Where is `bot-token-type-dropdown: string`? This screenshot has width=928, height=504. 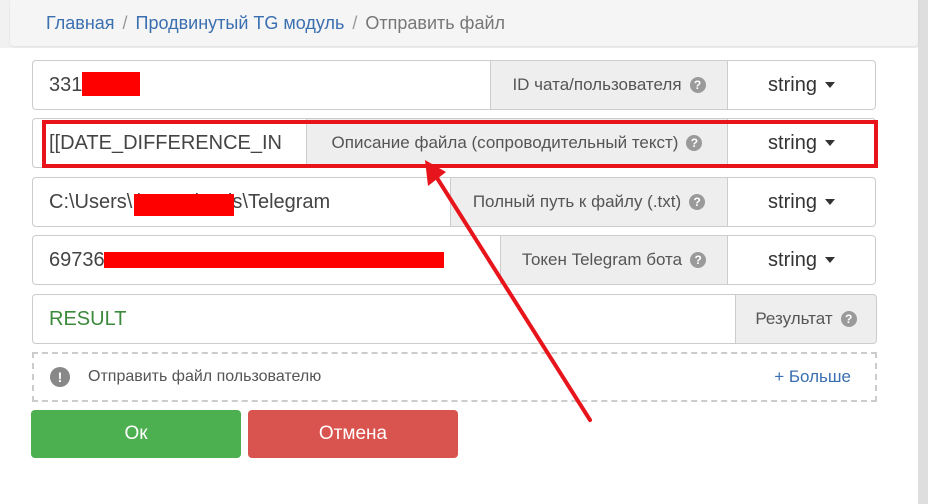
bot-token-type-dropdown: string is located at coordinates (802, 260).